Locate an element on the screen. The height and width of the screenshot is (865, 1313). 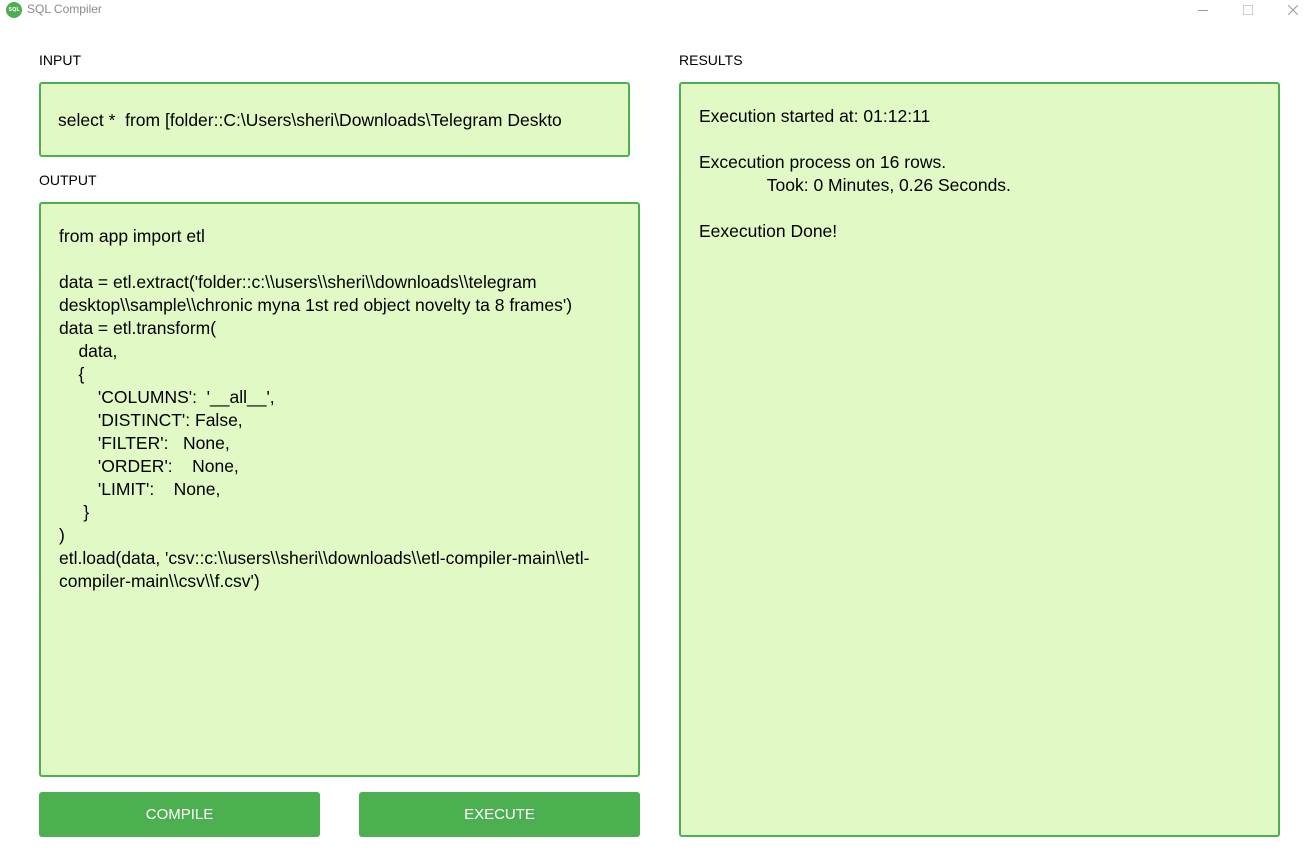
close-button is located at coordinates (1291, 10).